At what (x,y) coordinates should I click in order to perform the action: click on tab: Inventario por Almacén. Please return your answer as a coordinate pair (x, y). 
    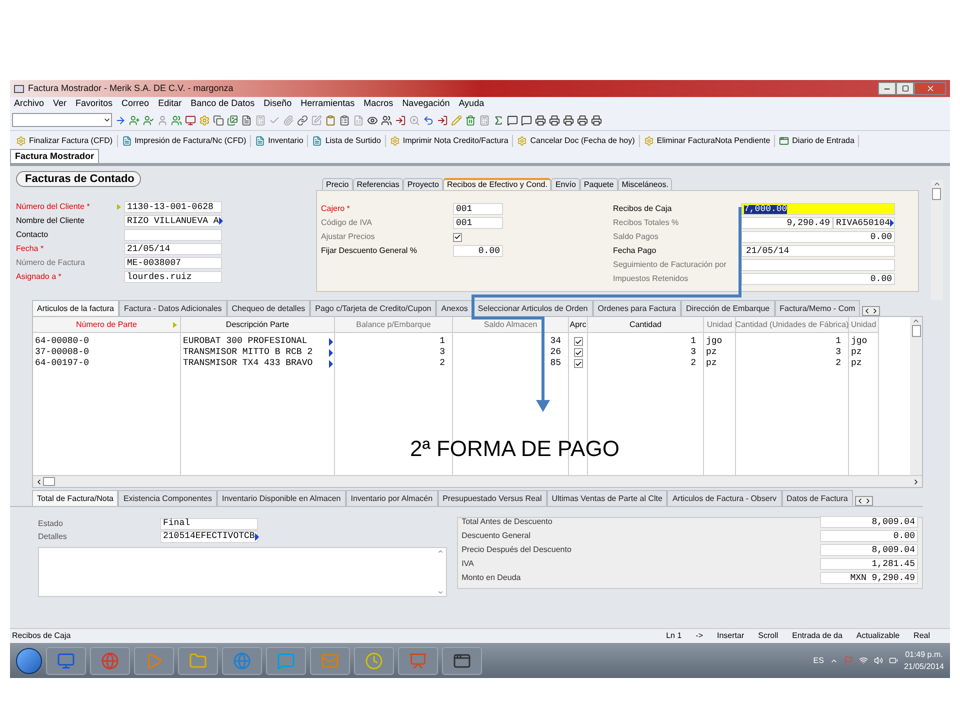
    Looking at the image, I should click on (392, 498).